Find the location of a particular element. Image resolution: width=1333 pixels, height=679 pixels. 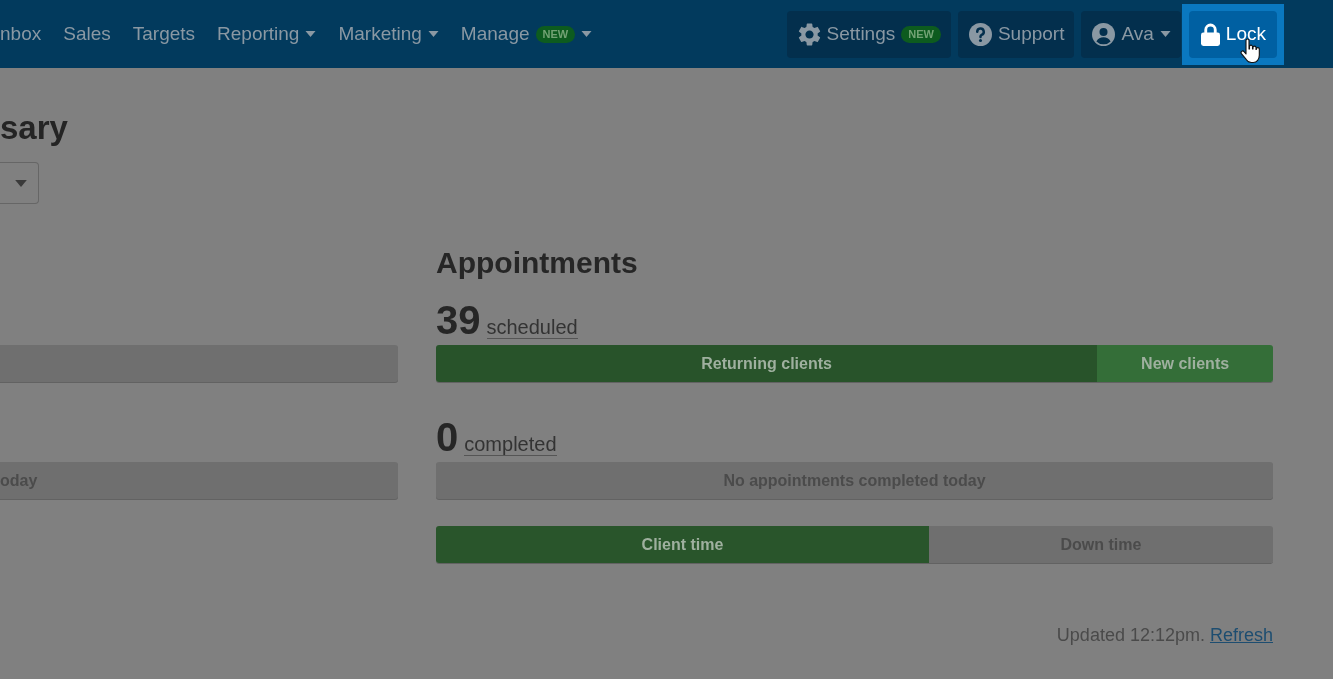

bar-segment: New clients is located at coordinates (1185, 363).